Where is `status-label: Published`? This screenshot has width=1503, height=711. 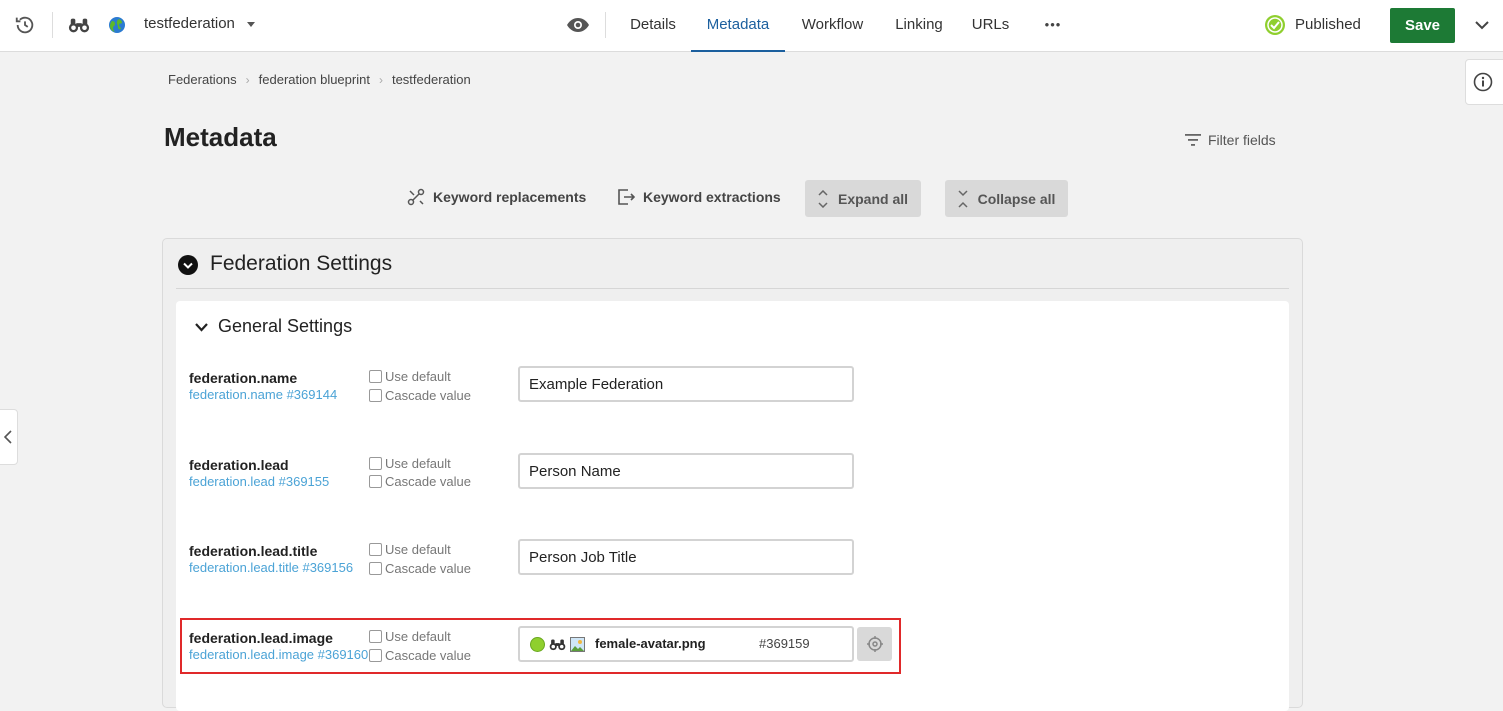 status-label: Published is located at coordinates (1328, 24).